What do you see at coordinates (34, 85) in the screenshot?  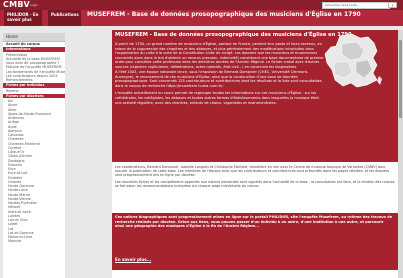 I see `sidebar-section-header: Fiches par individus` at bounding box center [34, 85].